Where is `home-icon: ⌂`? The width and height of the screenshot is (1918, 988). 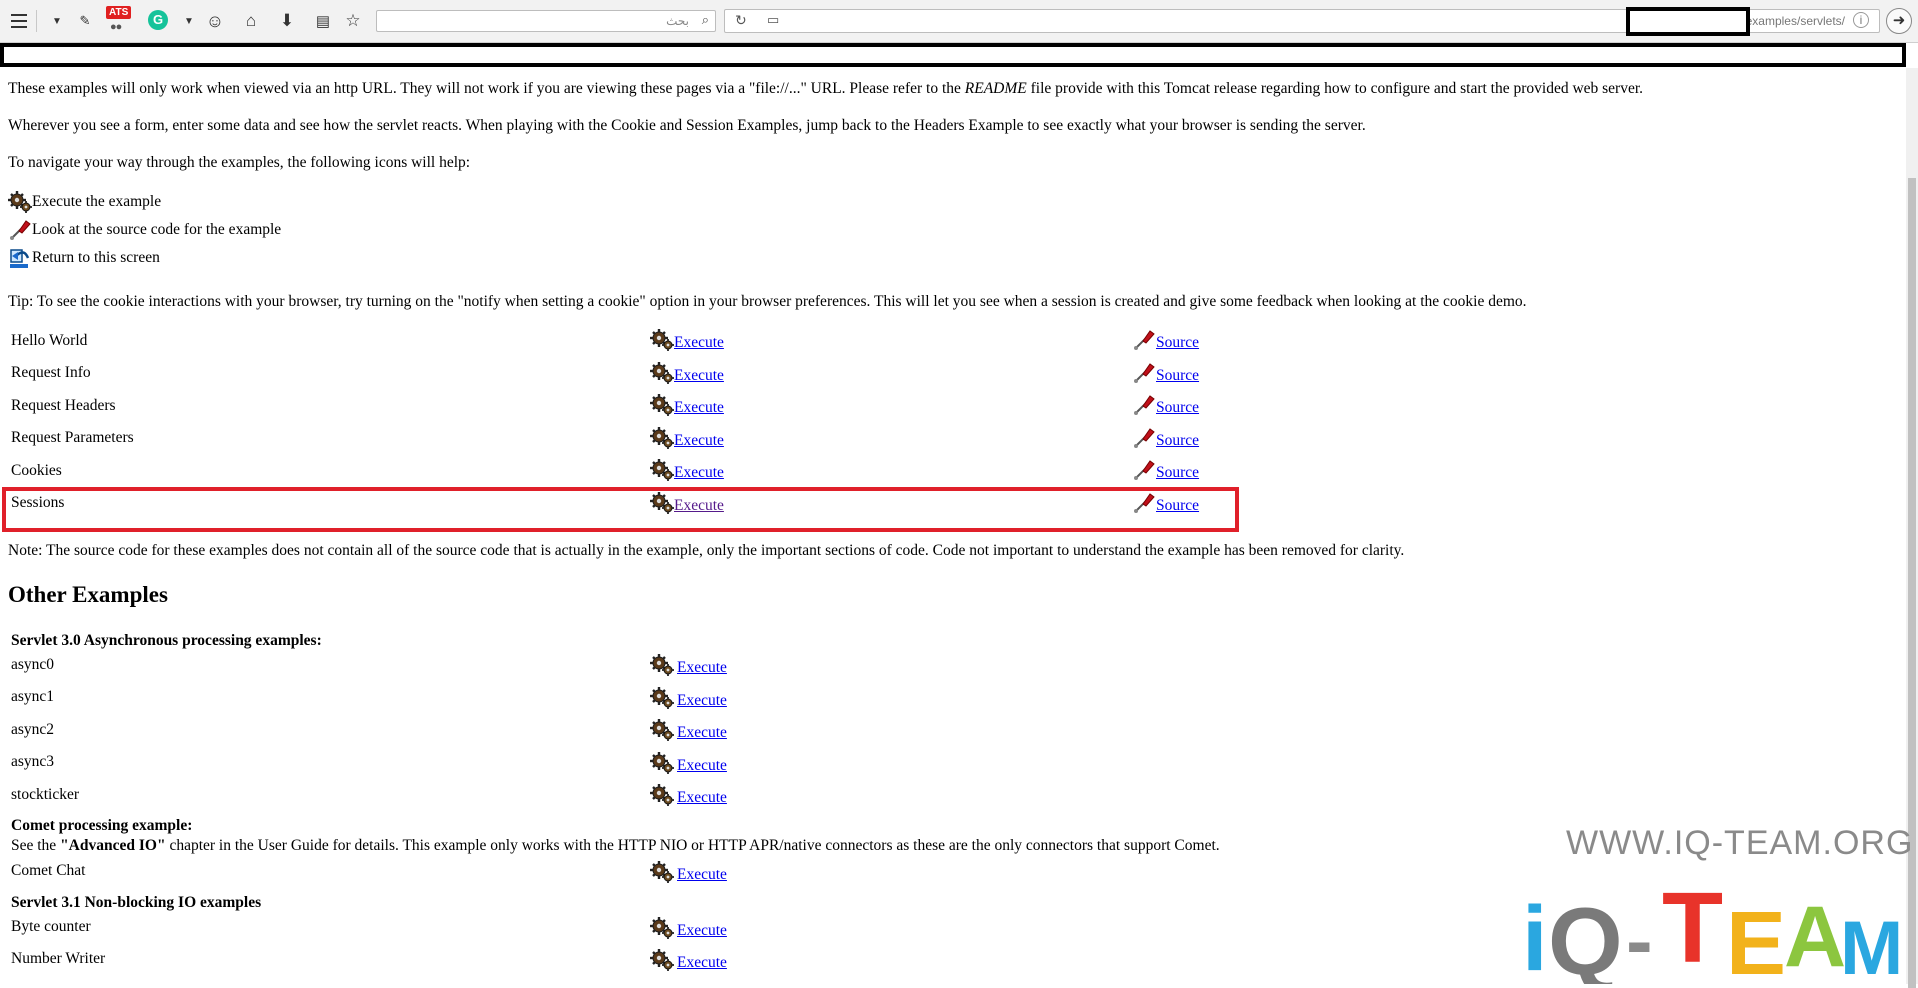 home-icon: ⌂ is located at coordinates (251, 21).